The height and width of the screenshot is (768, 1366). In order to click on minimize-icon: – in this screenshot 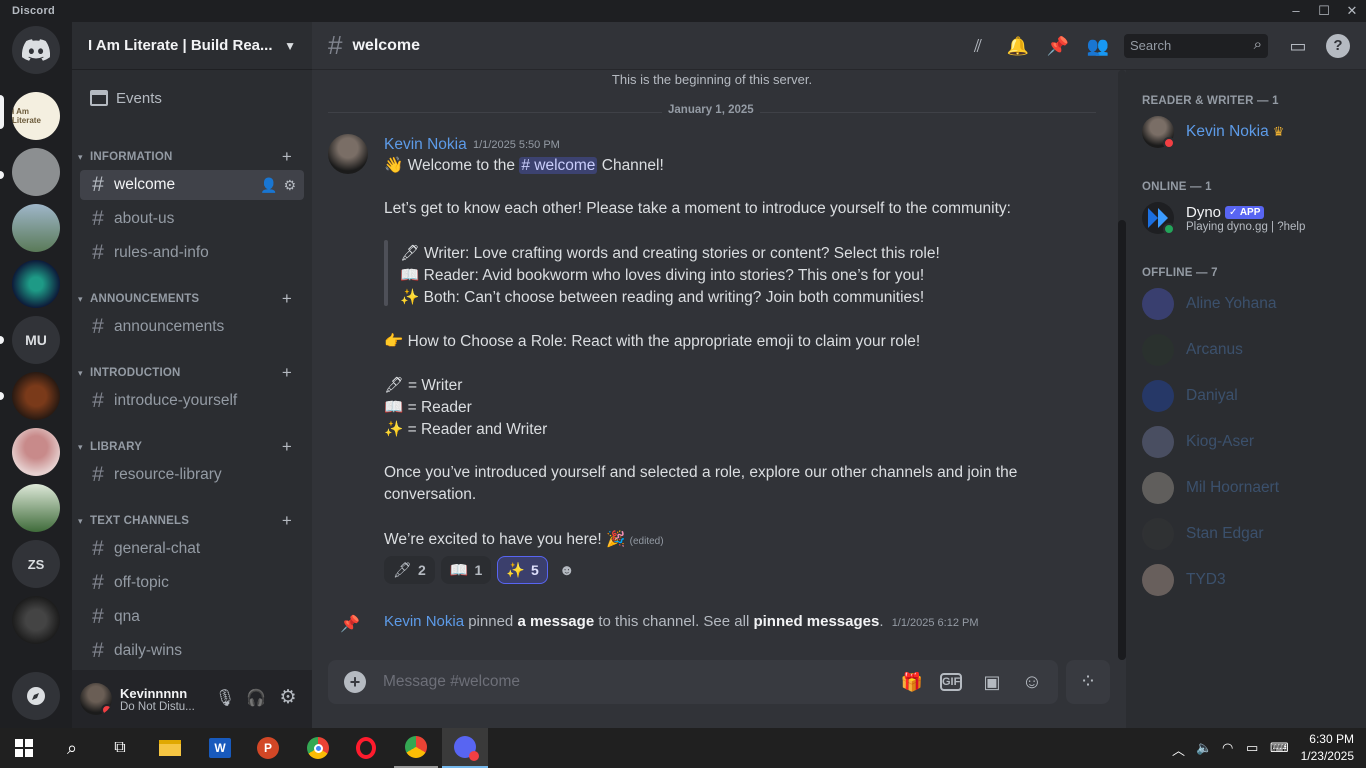, I will do `click(1296, 11)`.